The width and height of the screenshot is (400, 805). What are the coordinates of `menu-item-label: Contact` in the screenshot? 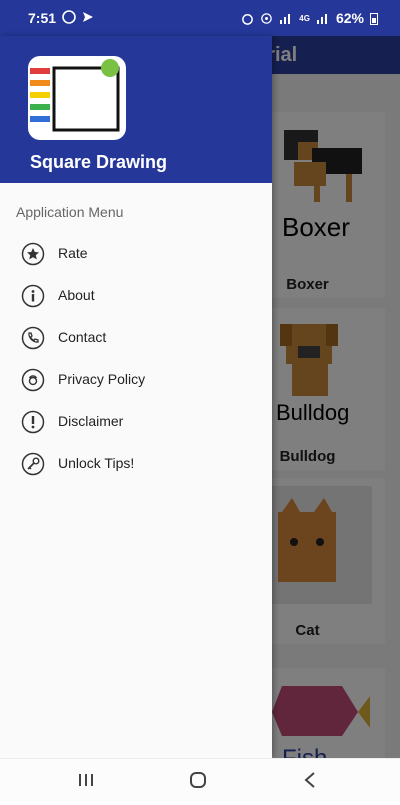 It's located at (82, 337).